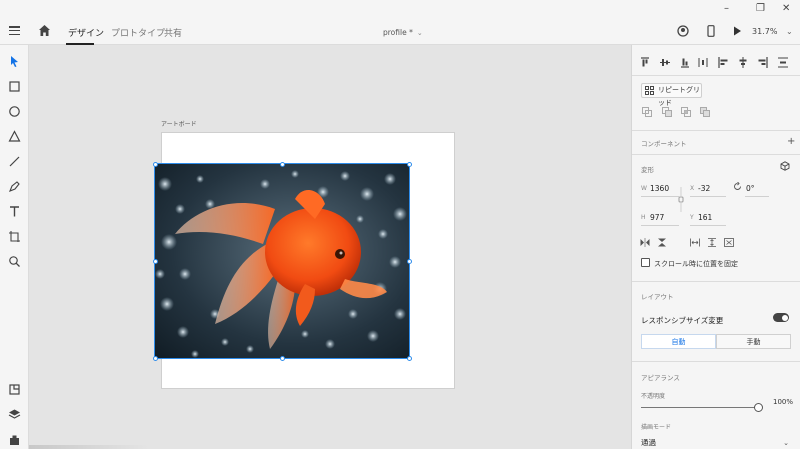  Describe the element at coordinates (645, 262) in the screenshot. I see `fix-scroll-checkbox` at that location.